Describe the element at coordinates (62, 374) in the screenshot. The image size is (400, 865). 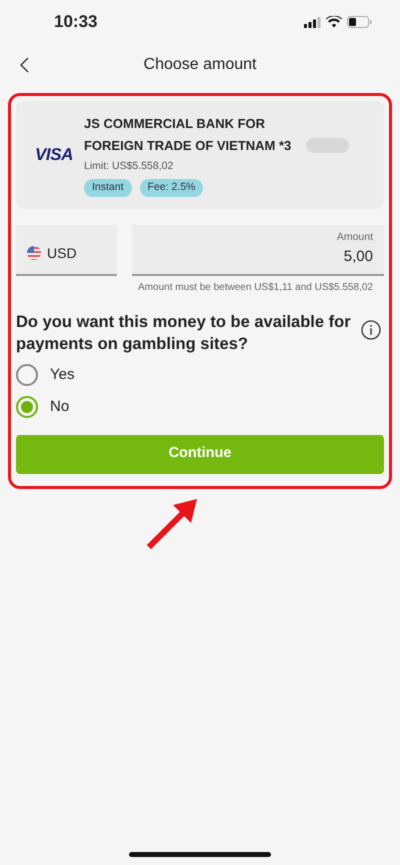
I see `option-label: Yes` at that location.